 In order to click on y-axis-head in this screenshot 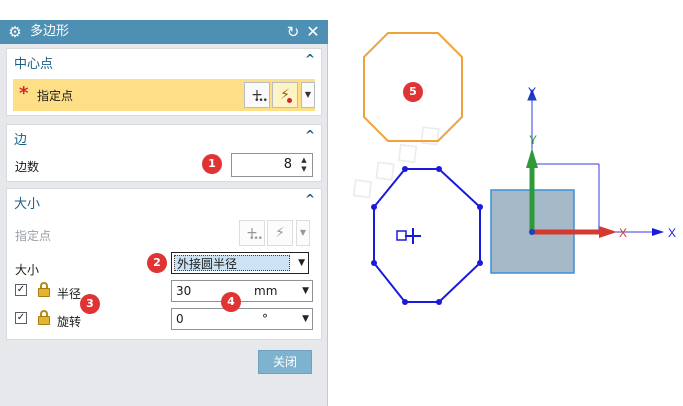, I will do `click(532, 158)`.